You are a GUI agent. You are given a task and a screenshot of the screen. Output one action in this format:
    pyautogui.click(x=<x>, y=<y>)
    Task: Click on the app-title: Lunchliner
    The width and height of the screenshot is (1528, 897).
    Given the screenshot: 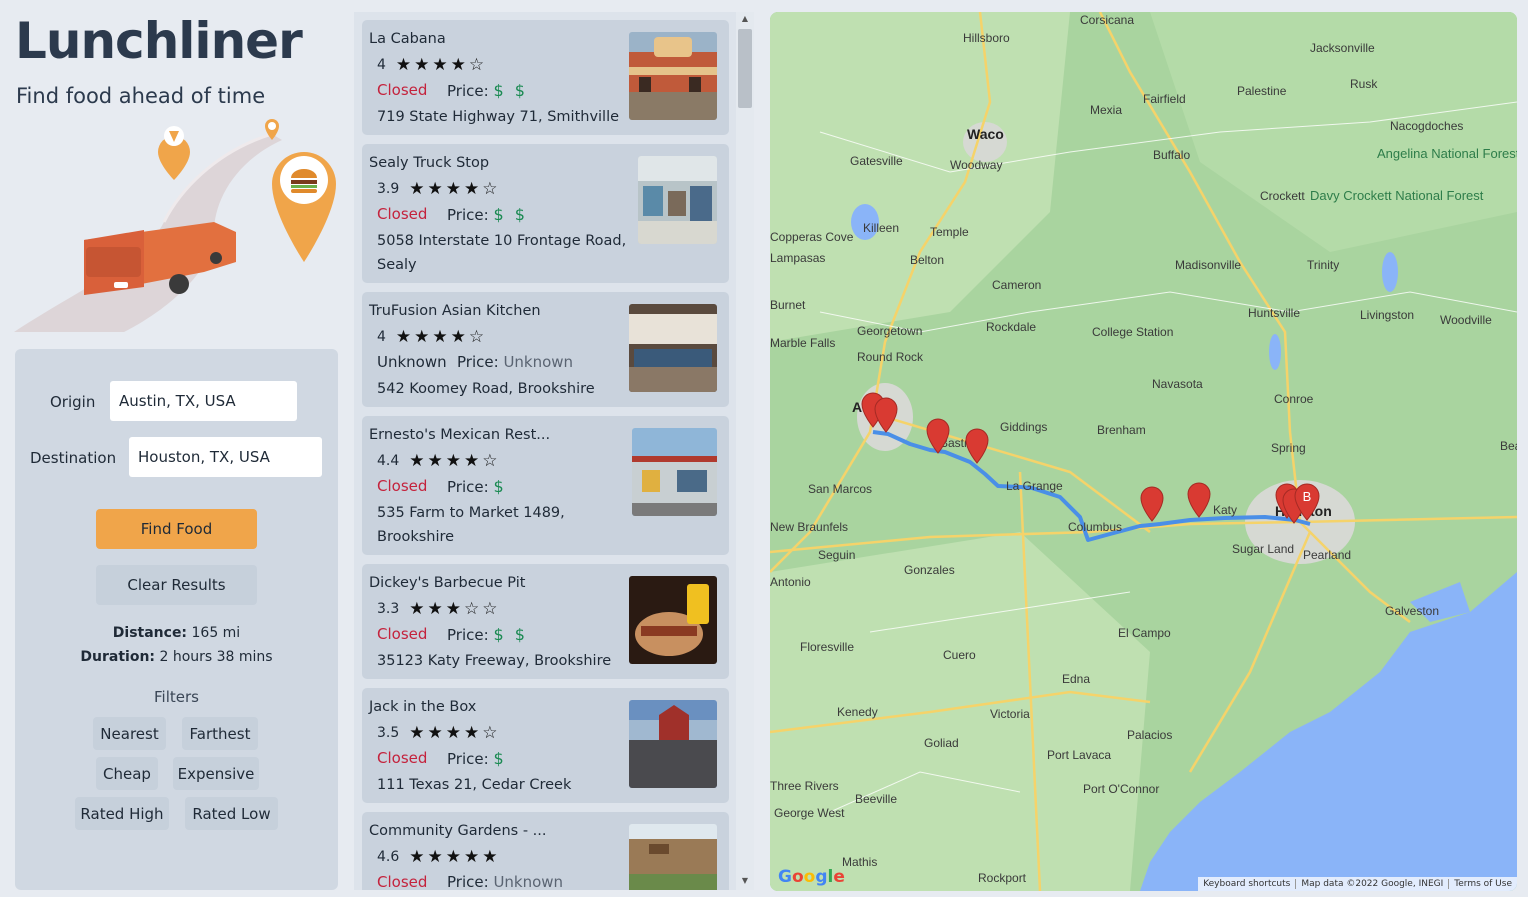 What is the action you would take?
    pyautogui.click(x=159, y=41)
    